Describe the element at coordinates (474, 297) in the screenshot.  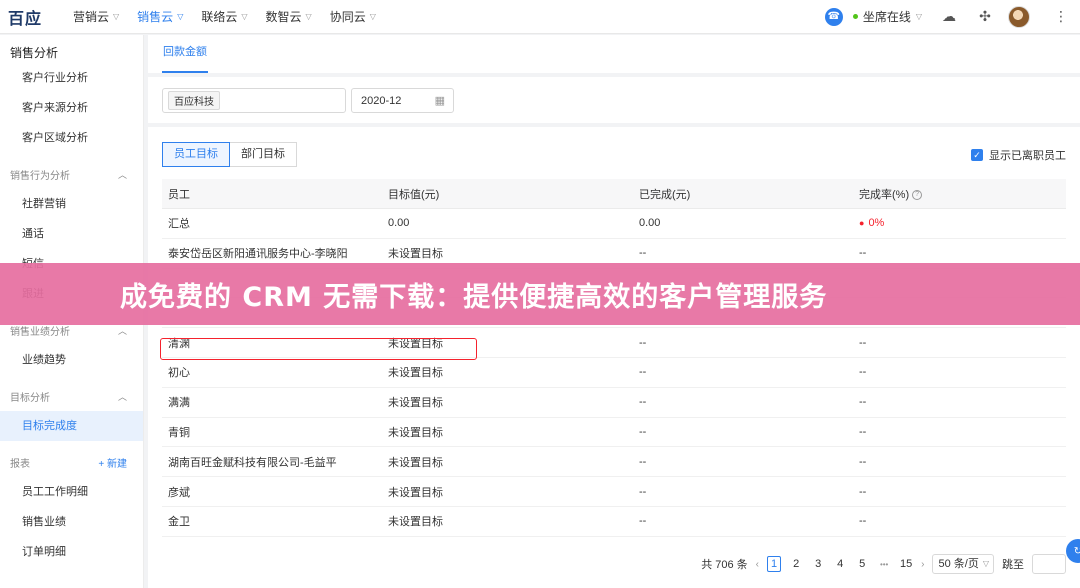
I see `banner-text: 成免费的 CRM 无需下载：提供便捷高效的客户管理服务` at that location.